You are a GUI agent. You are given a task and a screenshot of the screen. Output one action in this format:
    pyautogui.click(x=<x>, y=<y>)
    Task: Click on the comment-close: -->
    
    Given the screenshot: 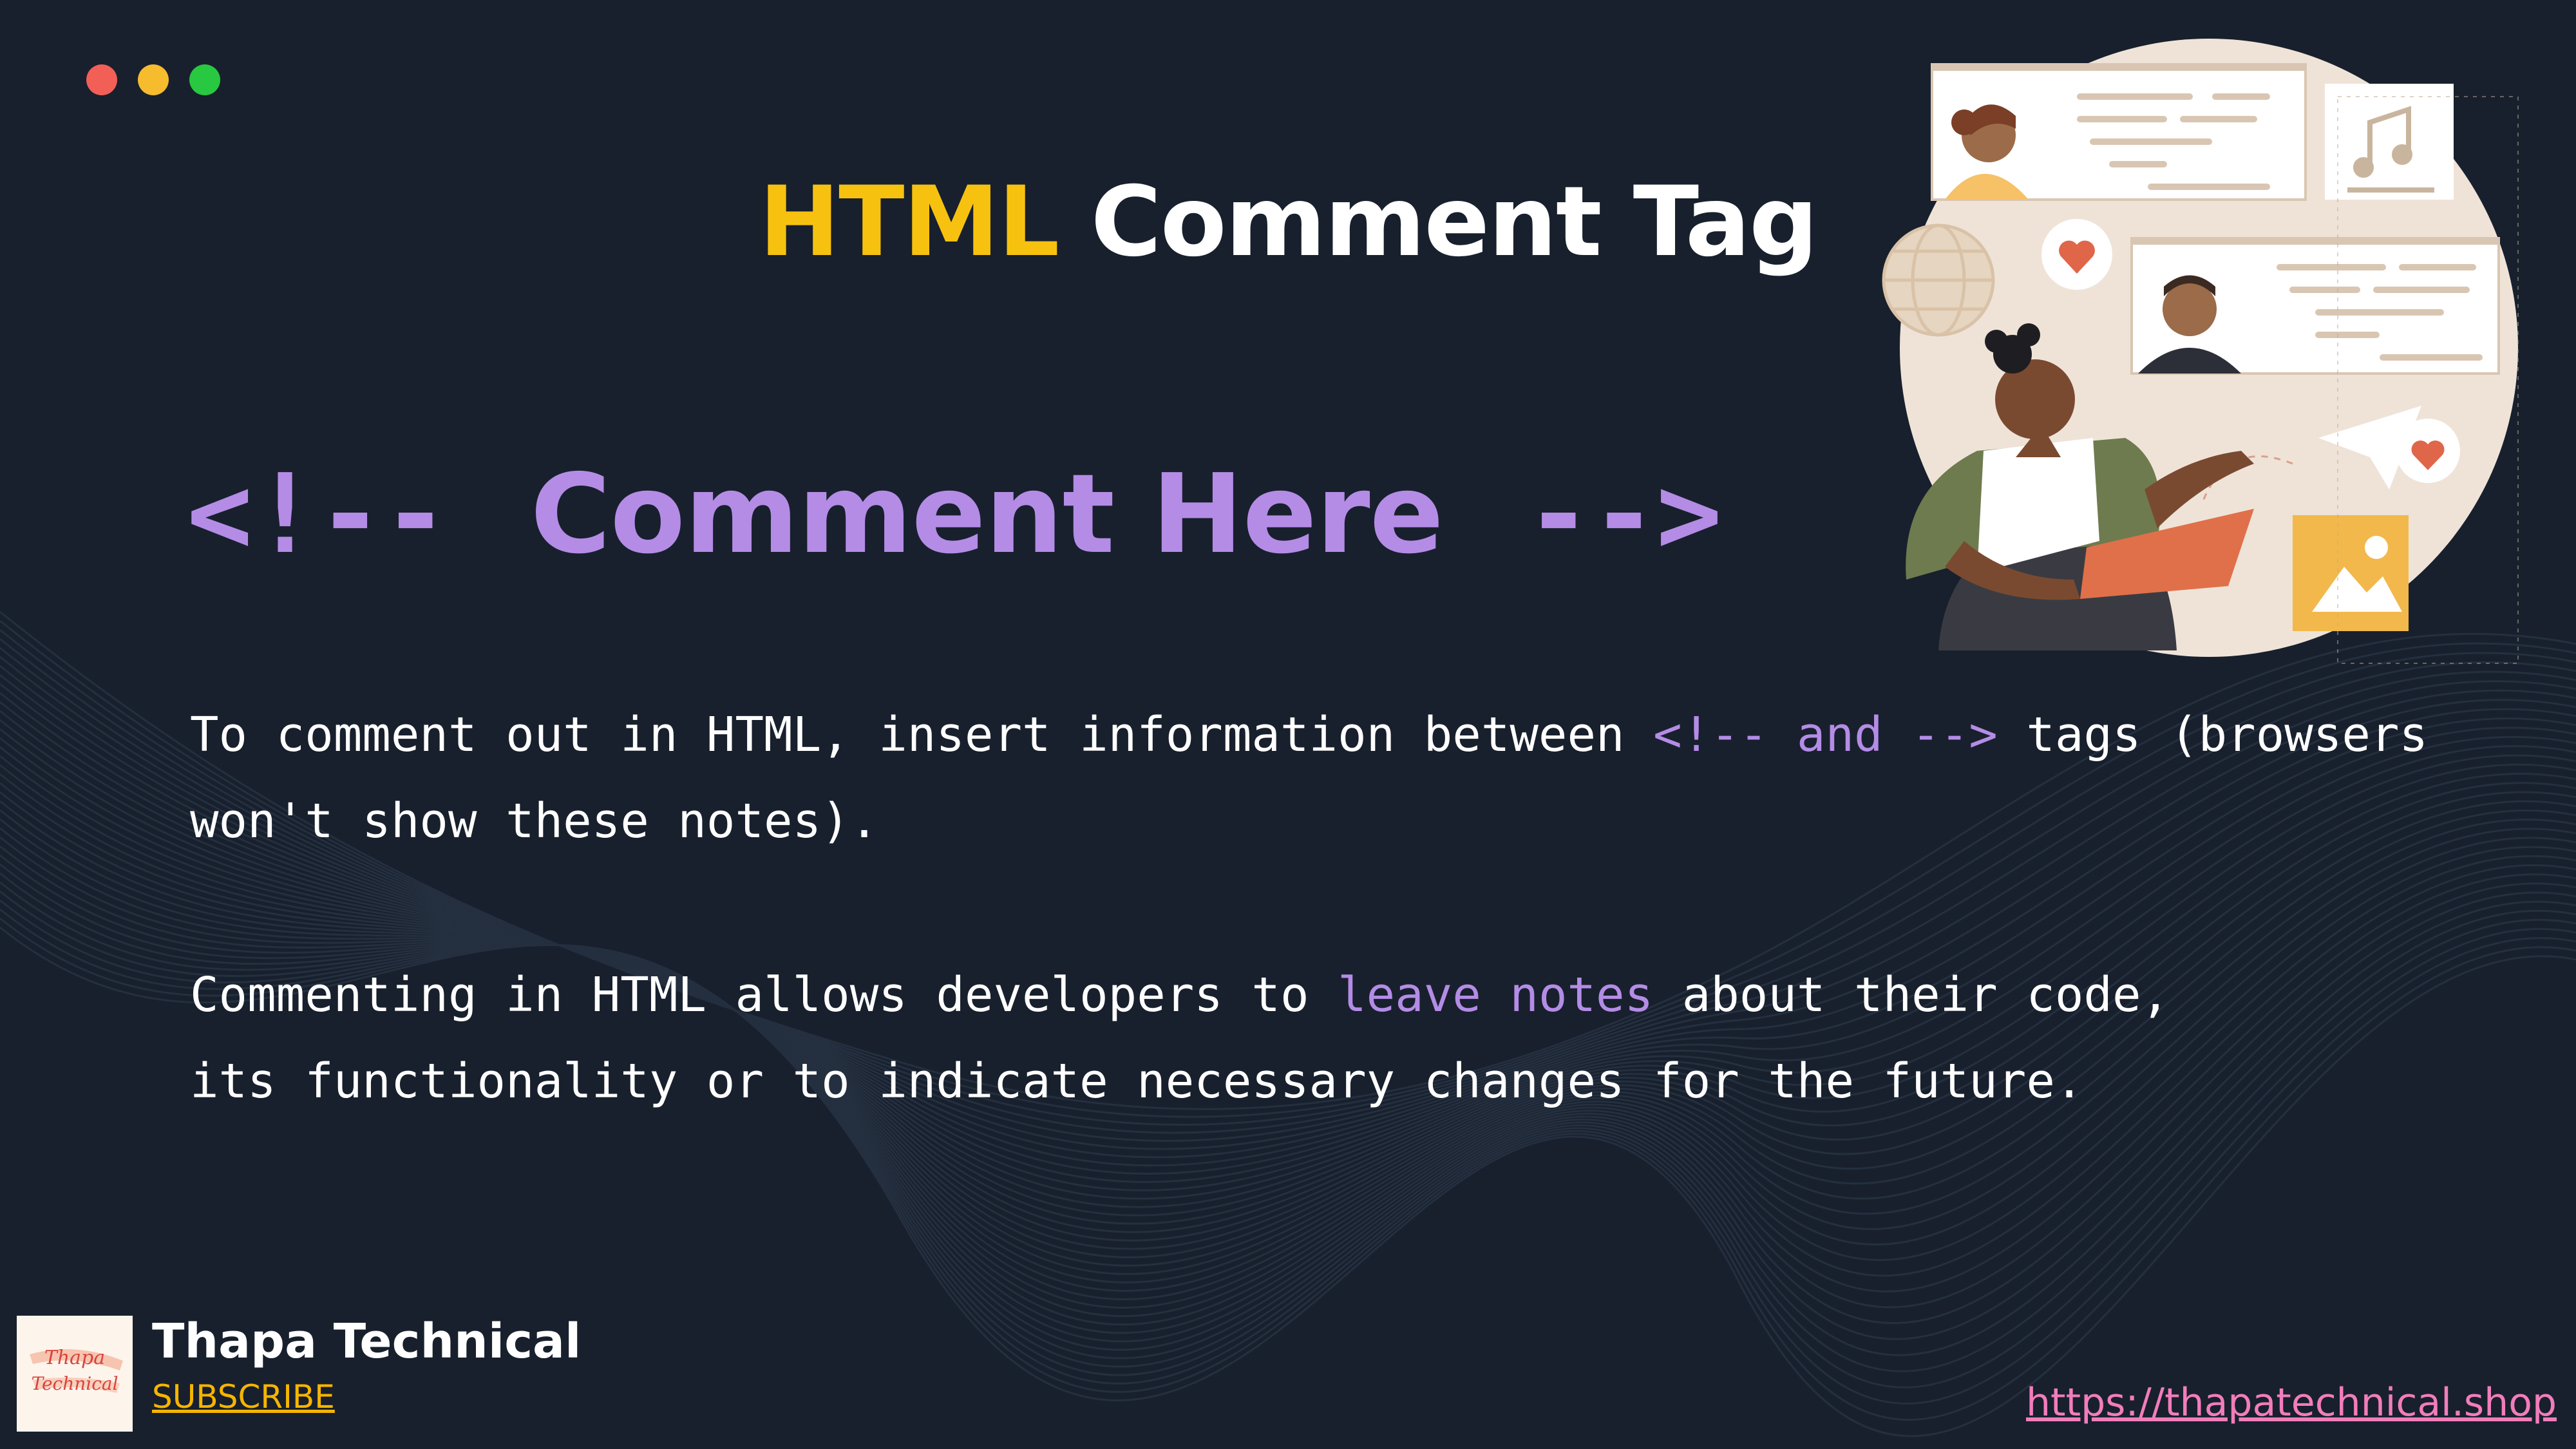 What is the action you would take?
    pyautogui.click(x=1624, y=514)
    